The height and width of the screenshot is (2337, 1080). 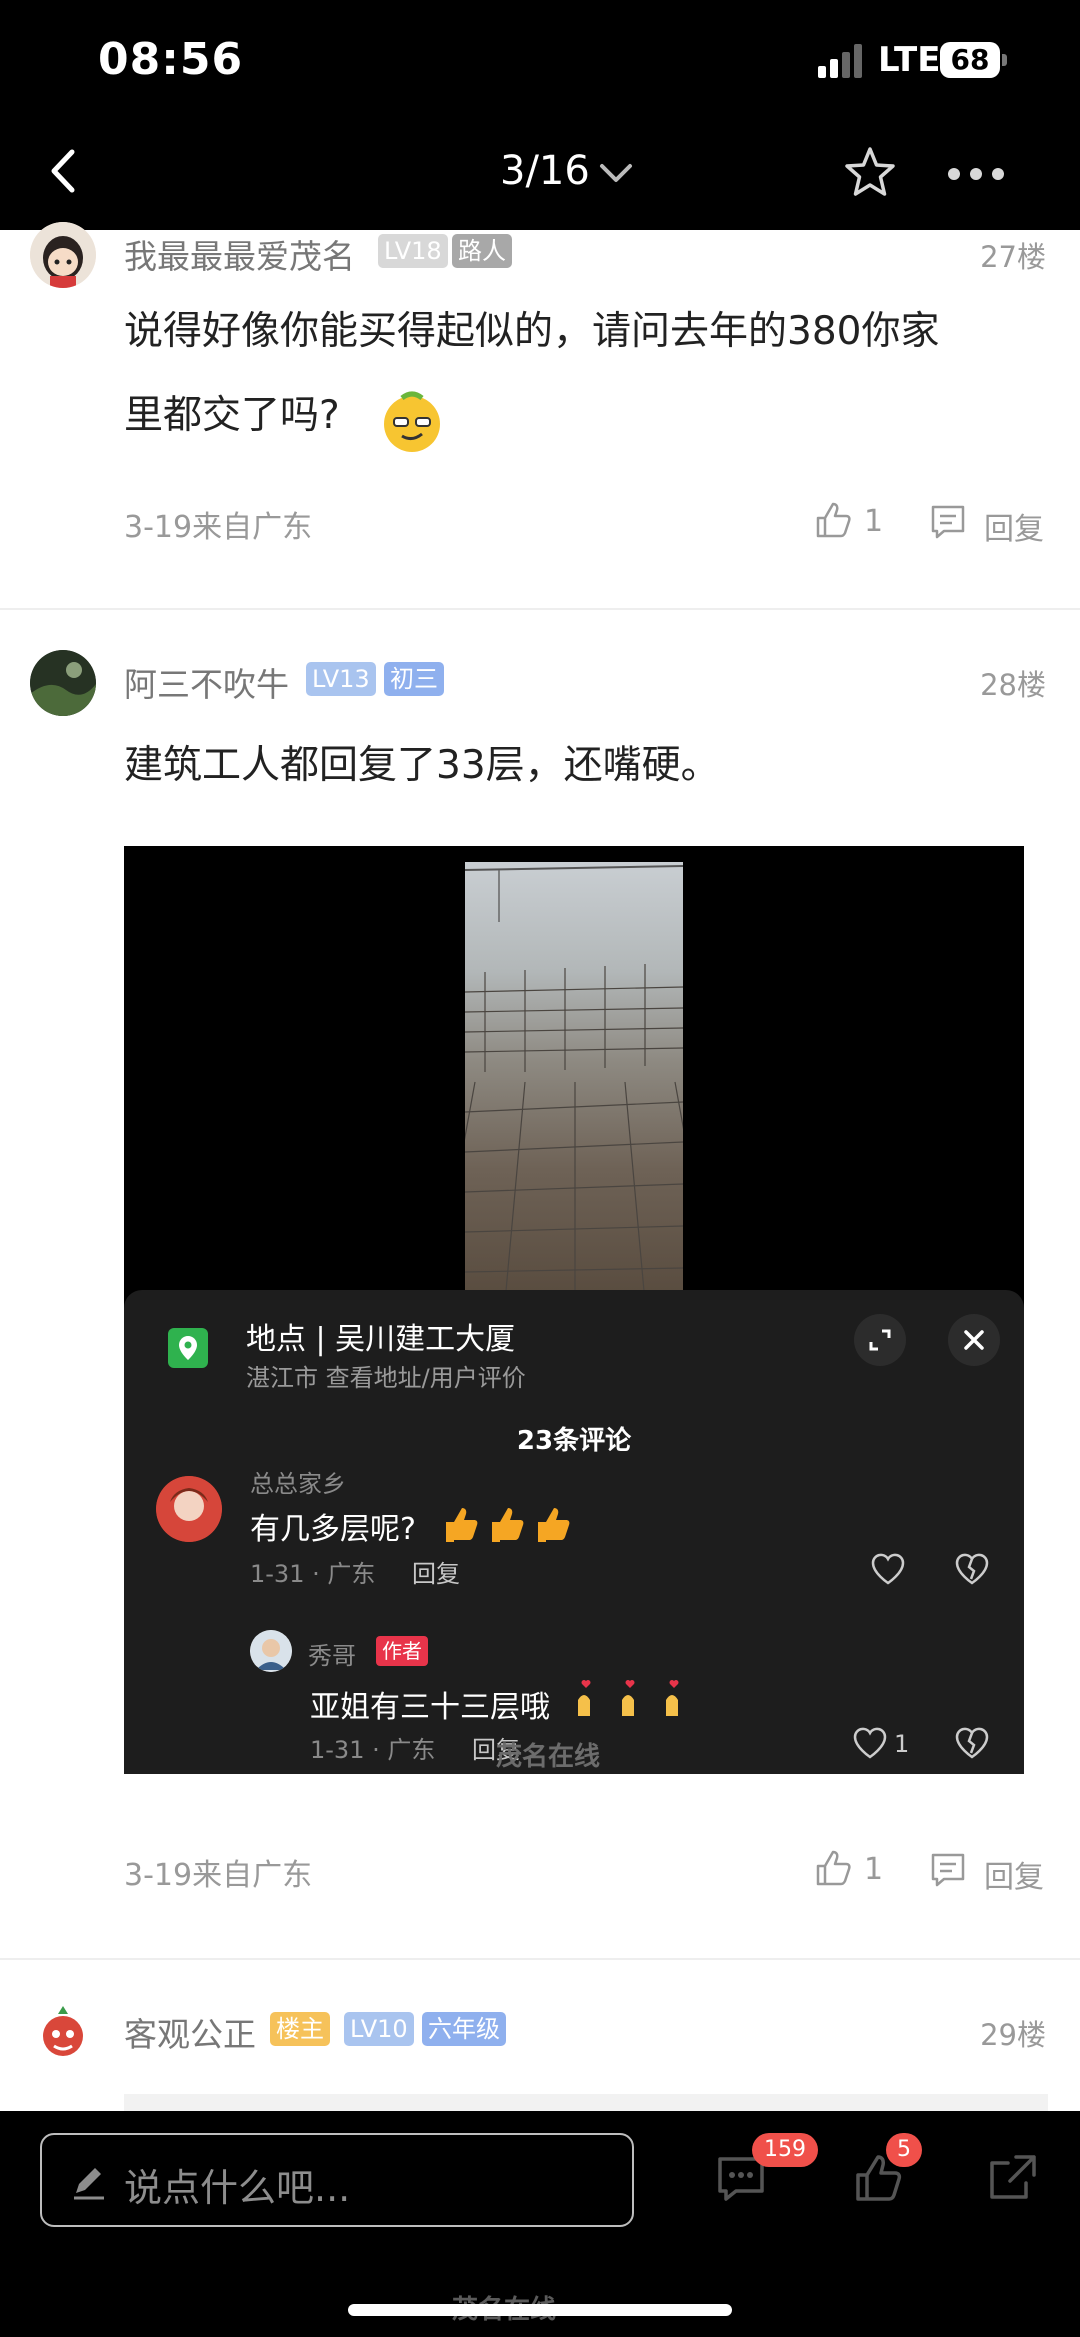 I want to click on avatar-cartoon-icon, so click(x=63, y=2033).